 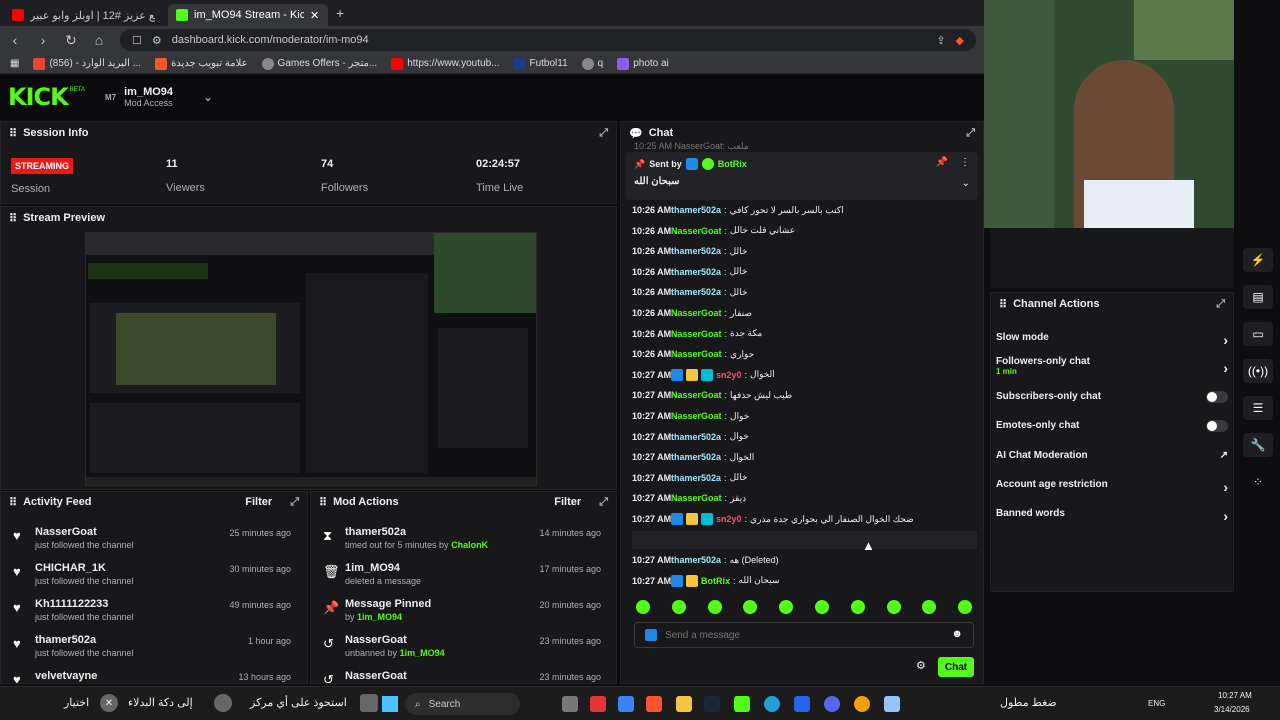 I want to click on slow-mode-row: Slow mode ›, so click(x=1112, y=340).